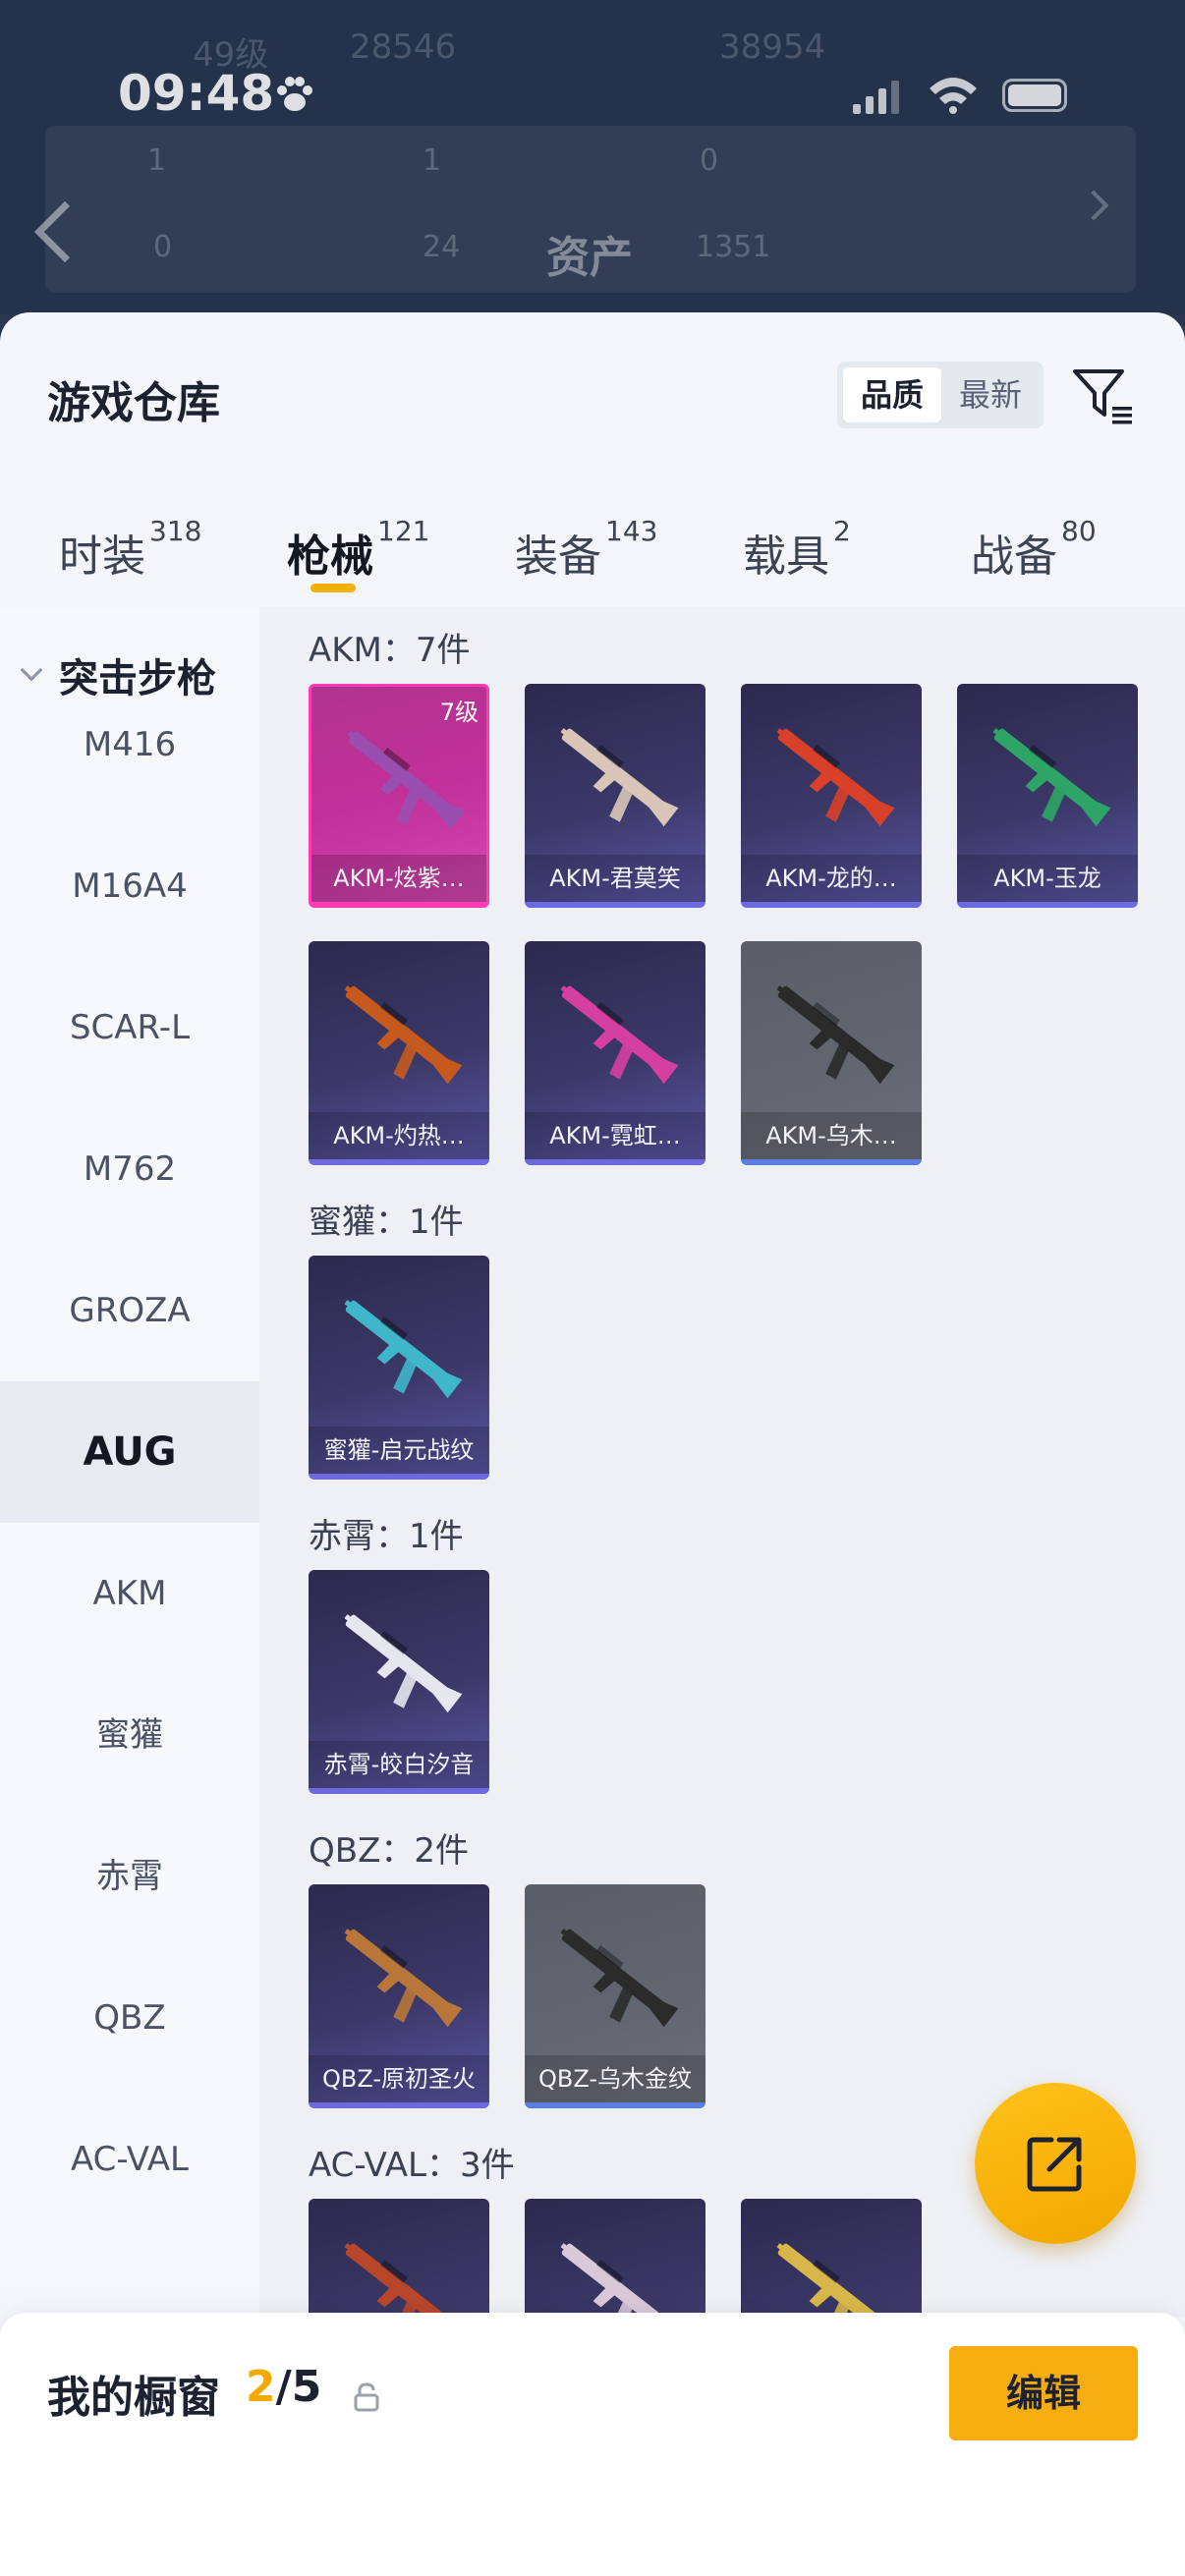  What do you see at coordinates (294, 94) in the screenshot?
I see `paw-icon` at bounding box center [294, 94].